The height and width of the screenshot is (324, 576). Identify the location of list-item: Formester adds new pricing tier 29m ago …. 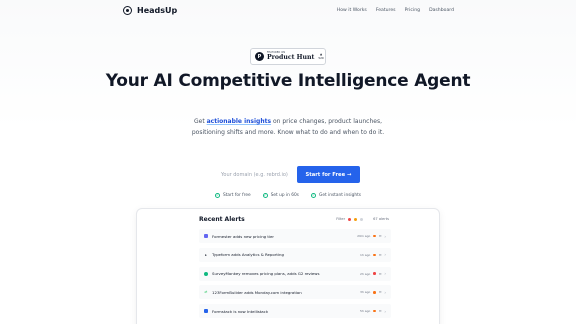
(295, 236).